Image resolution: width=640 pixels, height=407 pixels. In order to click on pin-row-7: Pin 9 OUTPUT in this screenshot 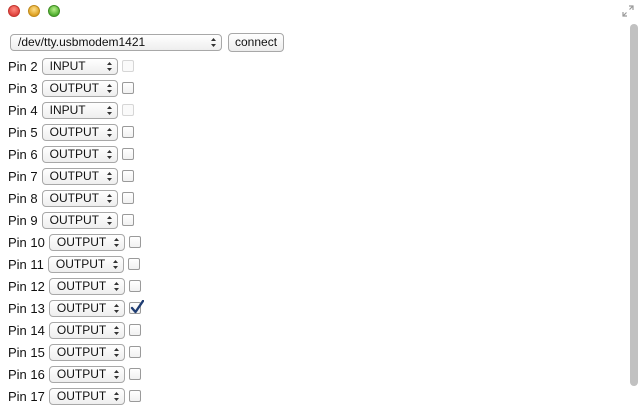, I will do `click(314, 220)`.